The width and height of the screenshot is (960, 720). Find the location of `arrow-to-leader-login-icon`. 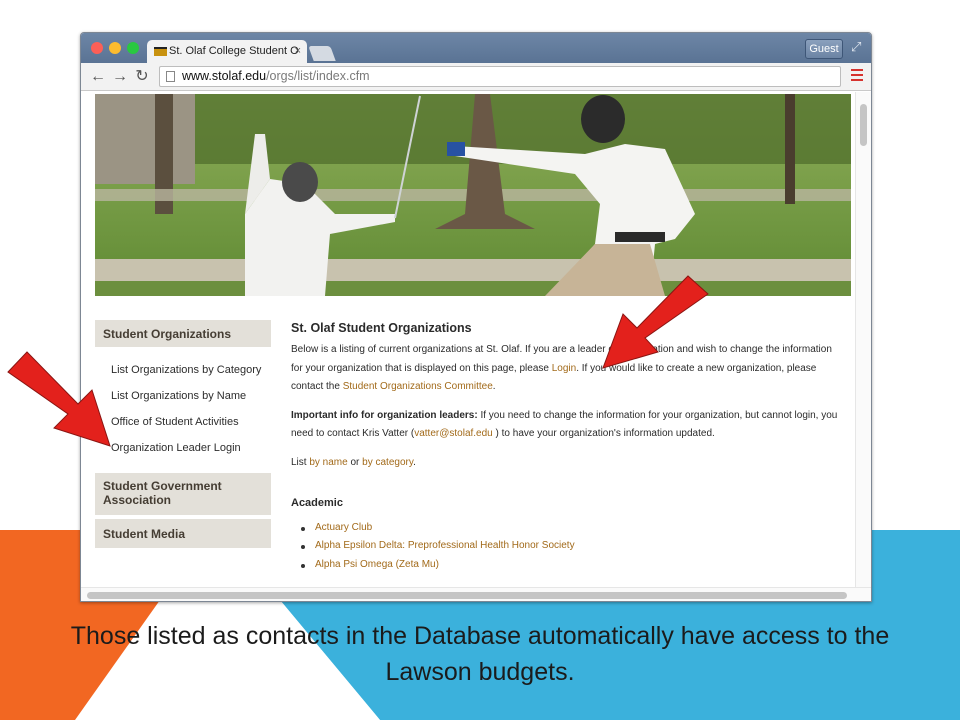

arrow-to-leader-login-icon is located at coordinates (59, 399).